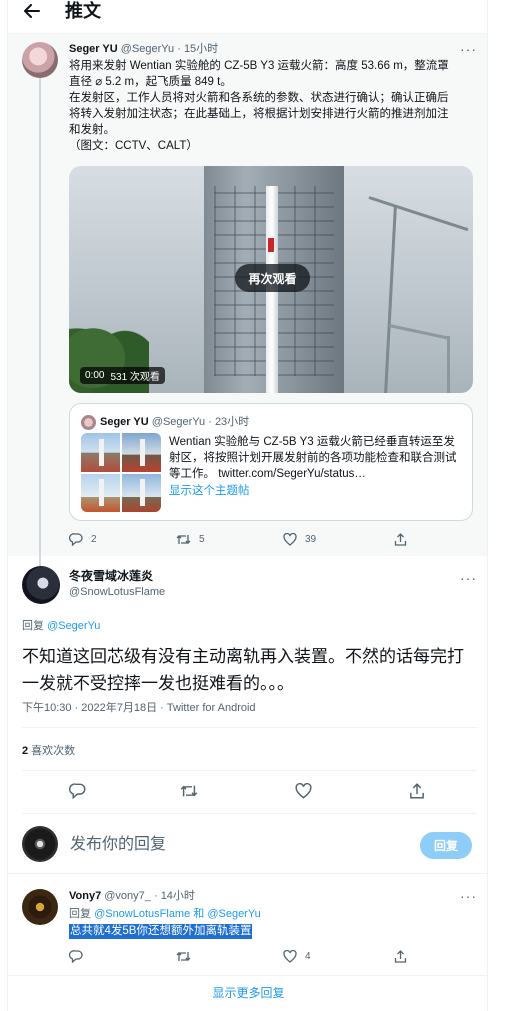 The image size is (511, 1011). What do you see at coordinates (150, 82) in the screenshot?
I see `text-line: 直径 ⌀ 5.2 m，起飞质量 849 t。` at bounding box center [150, 82].